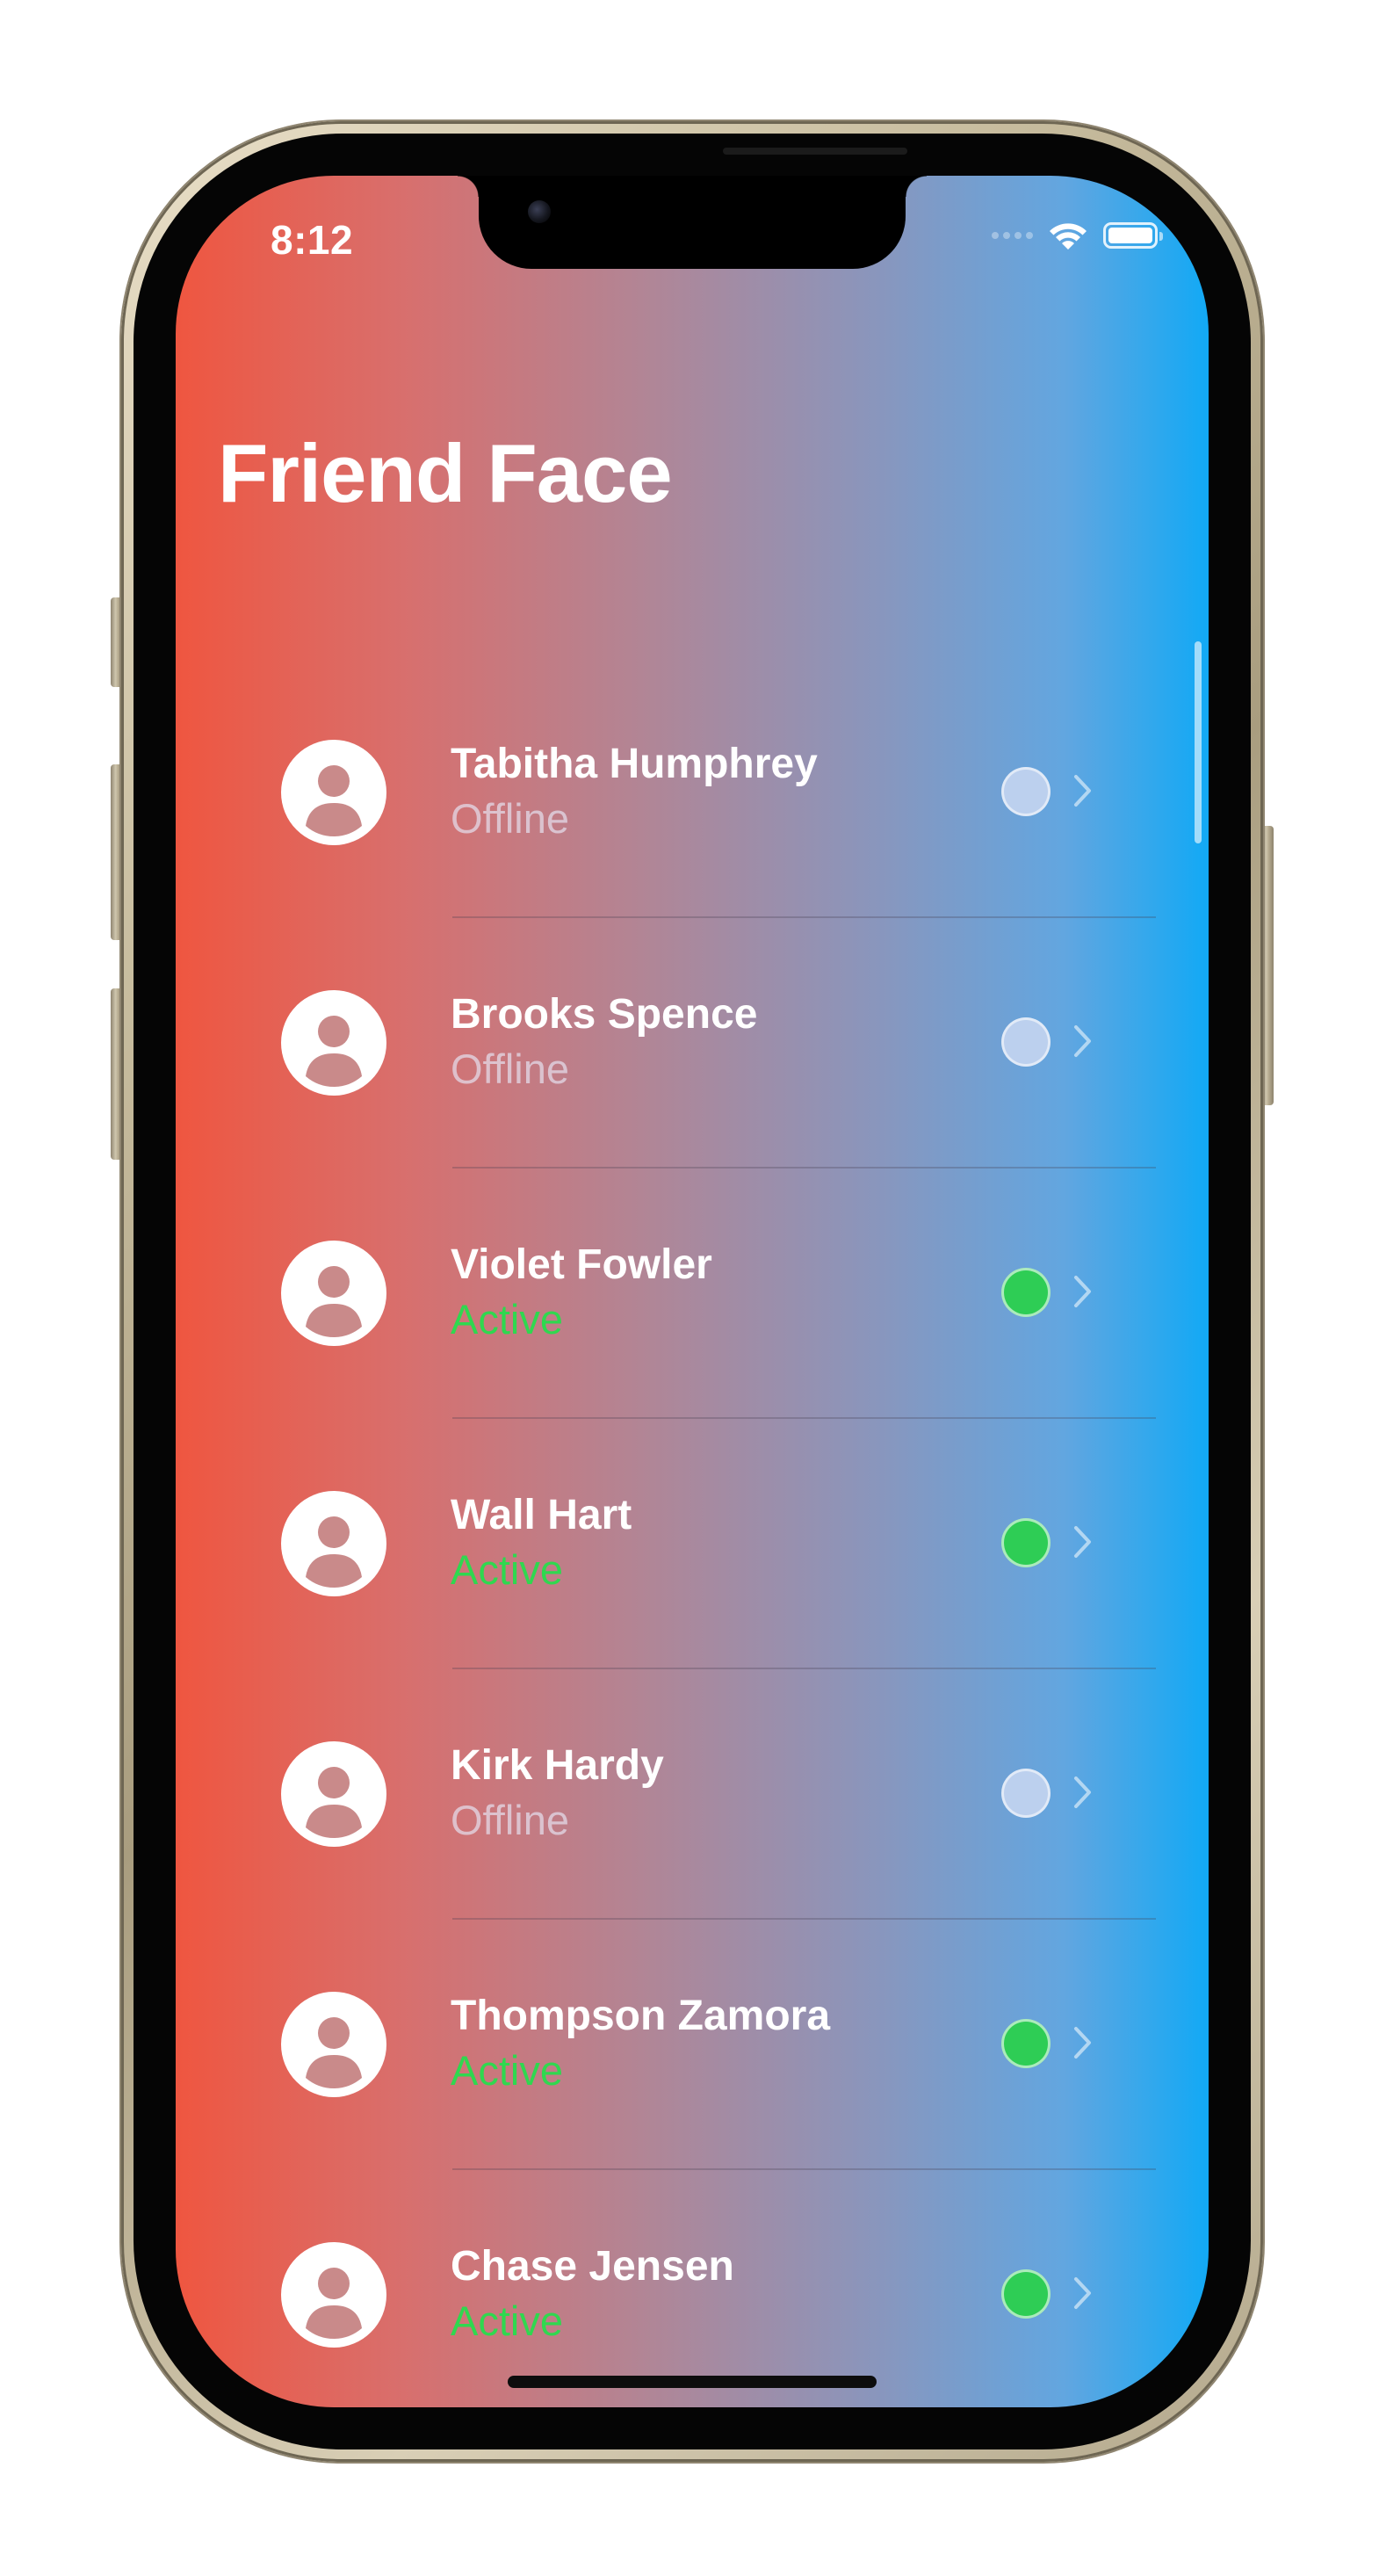  I want to click on friend-name: Wall Hart, so click(541, 1515).